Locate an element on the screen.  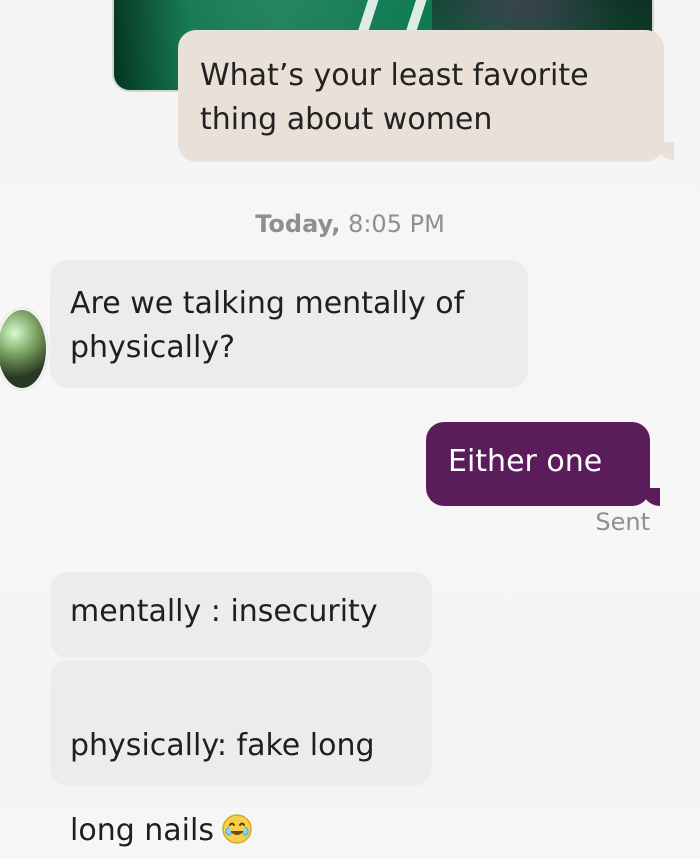
contact-avatar is located at coordinates (24, 349).